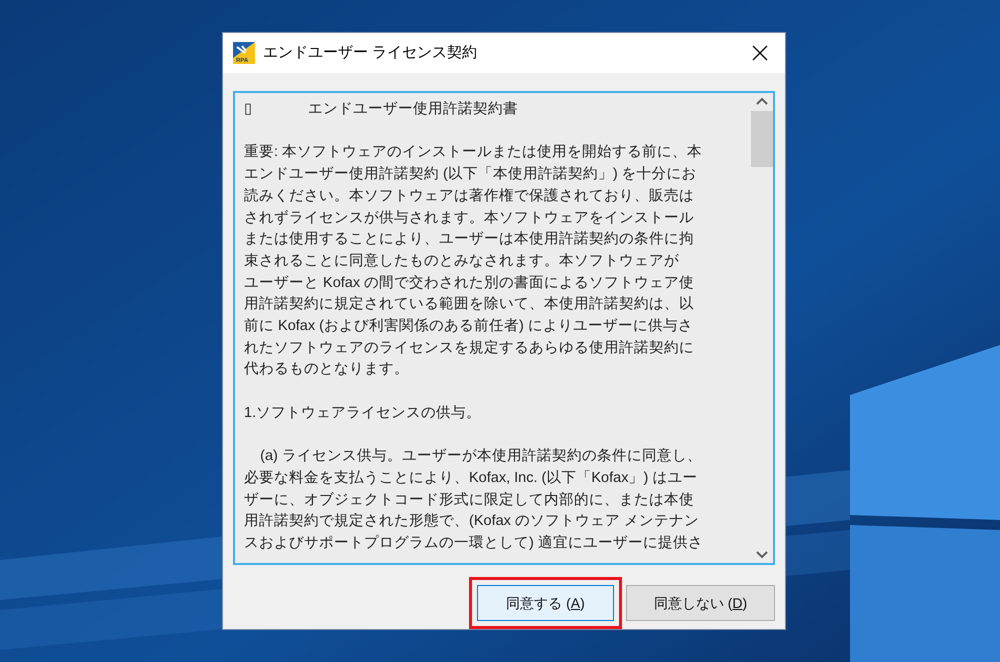 Image resolution: width=1000 pixels, height=662 pixels. What do you see at coordinates (469, 304) in the screenshot?
I see `text-line: 用許諾契約に規定されている範囲を除いて、本使用許諾契約は、以` at bounding box center [469, 304].